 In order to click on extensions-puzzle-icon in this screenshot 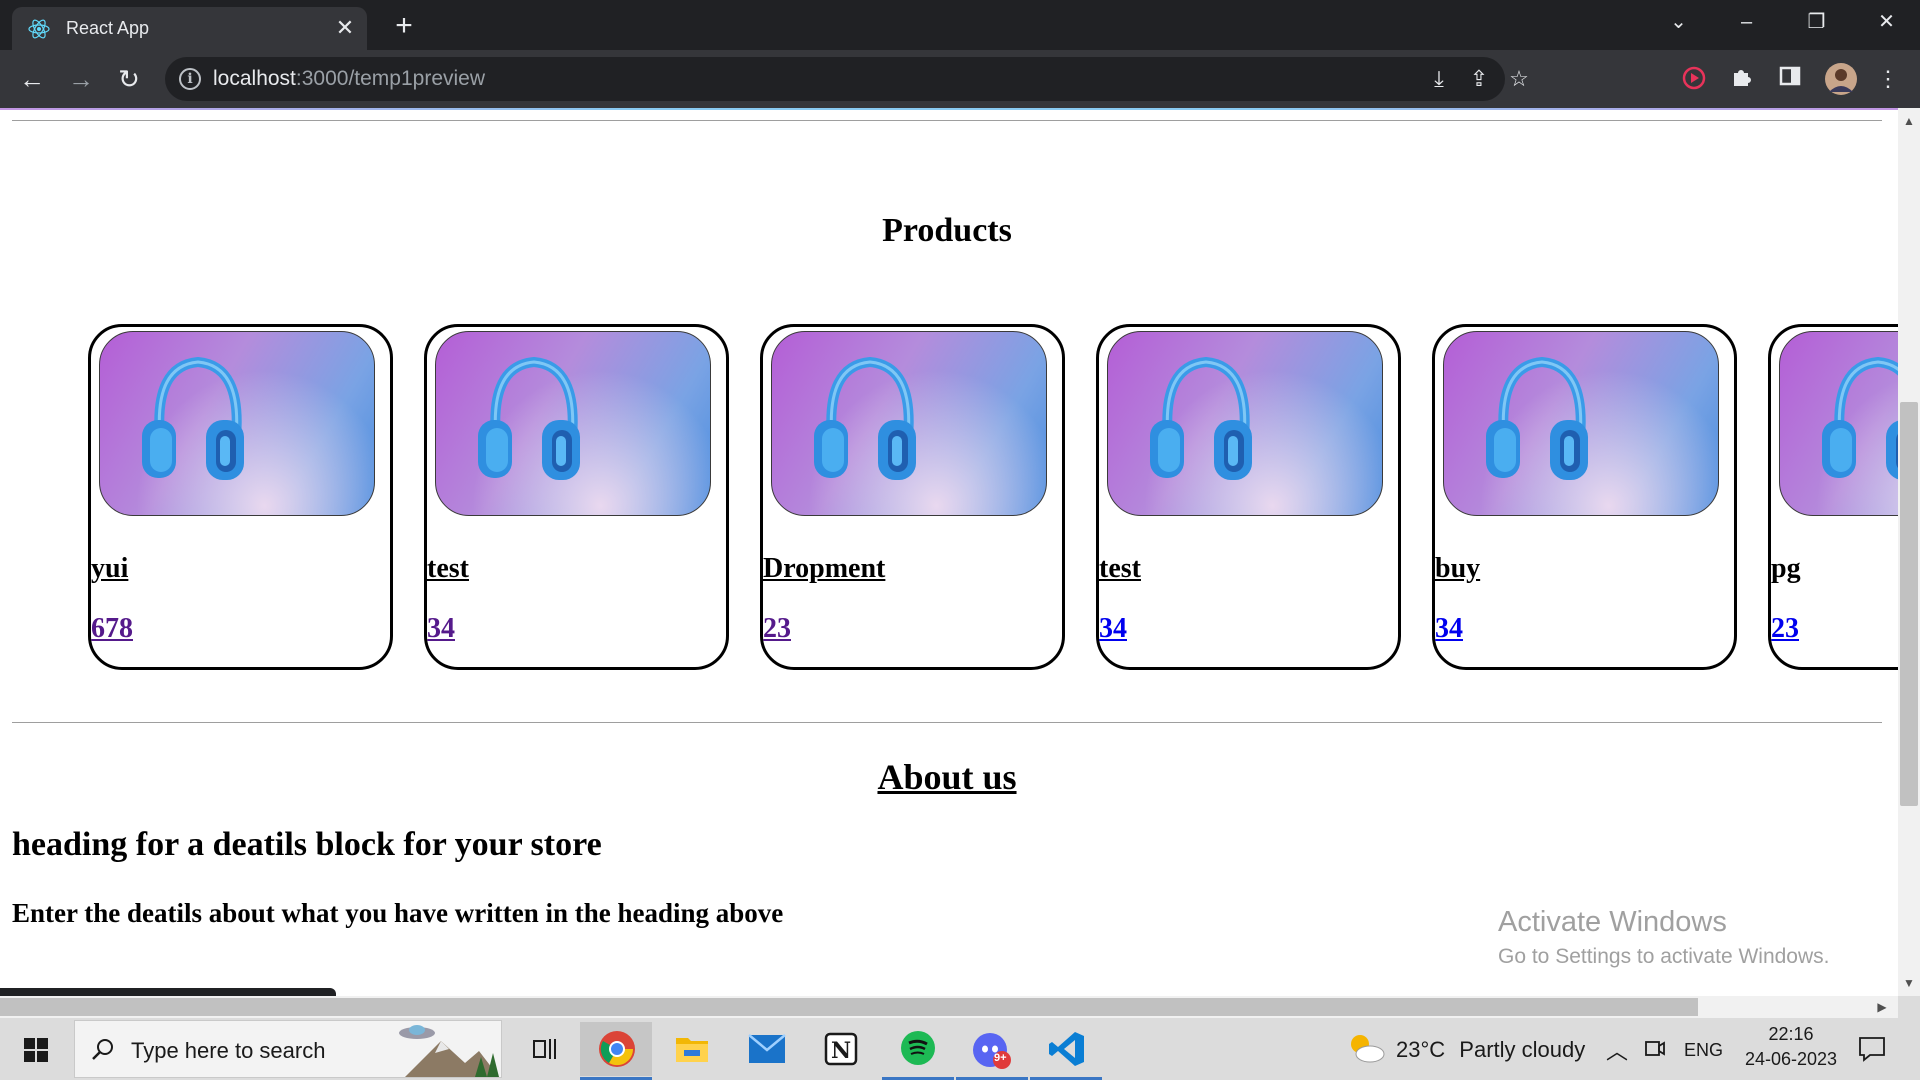, I will do `click(1742, 79)`.